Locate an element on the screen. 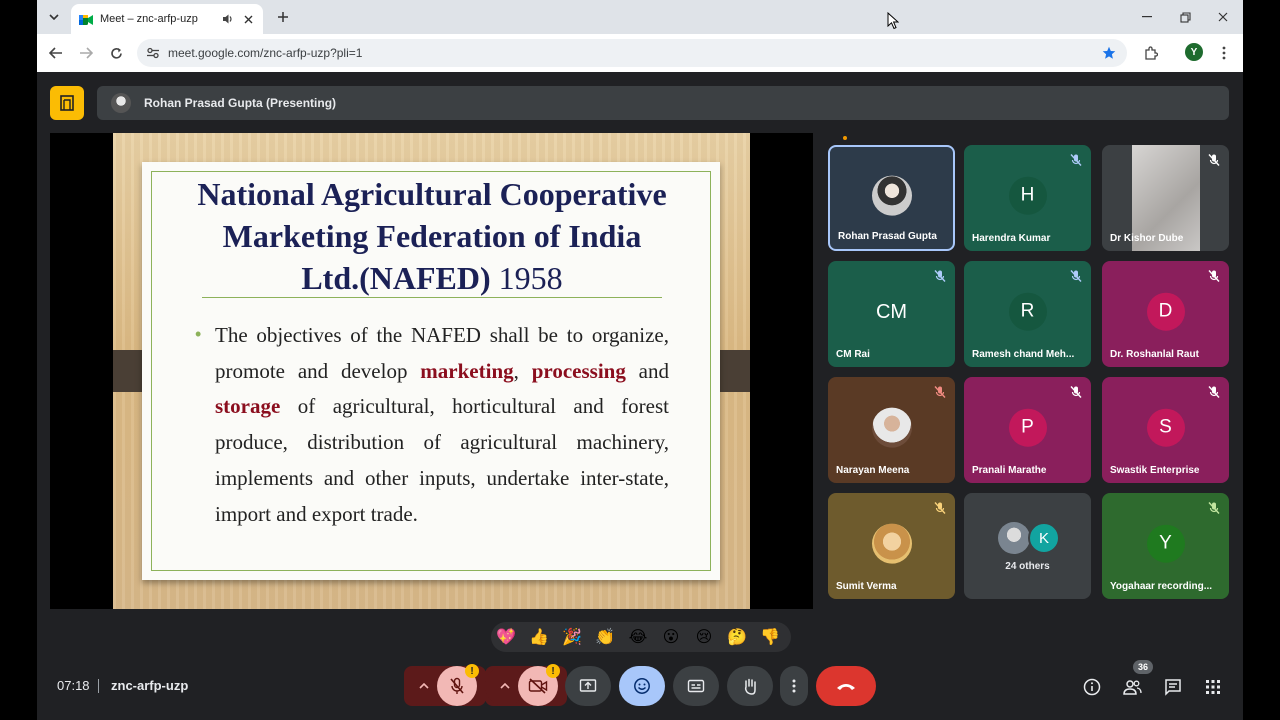 The height and width of the screenshot is (720, 1280). surprised-reaction: 😮 is located at coordinates (671, 637).